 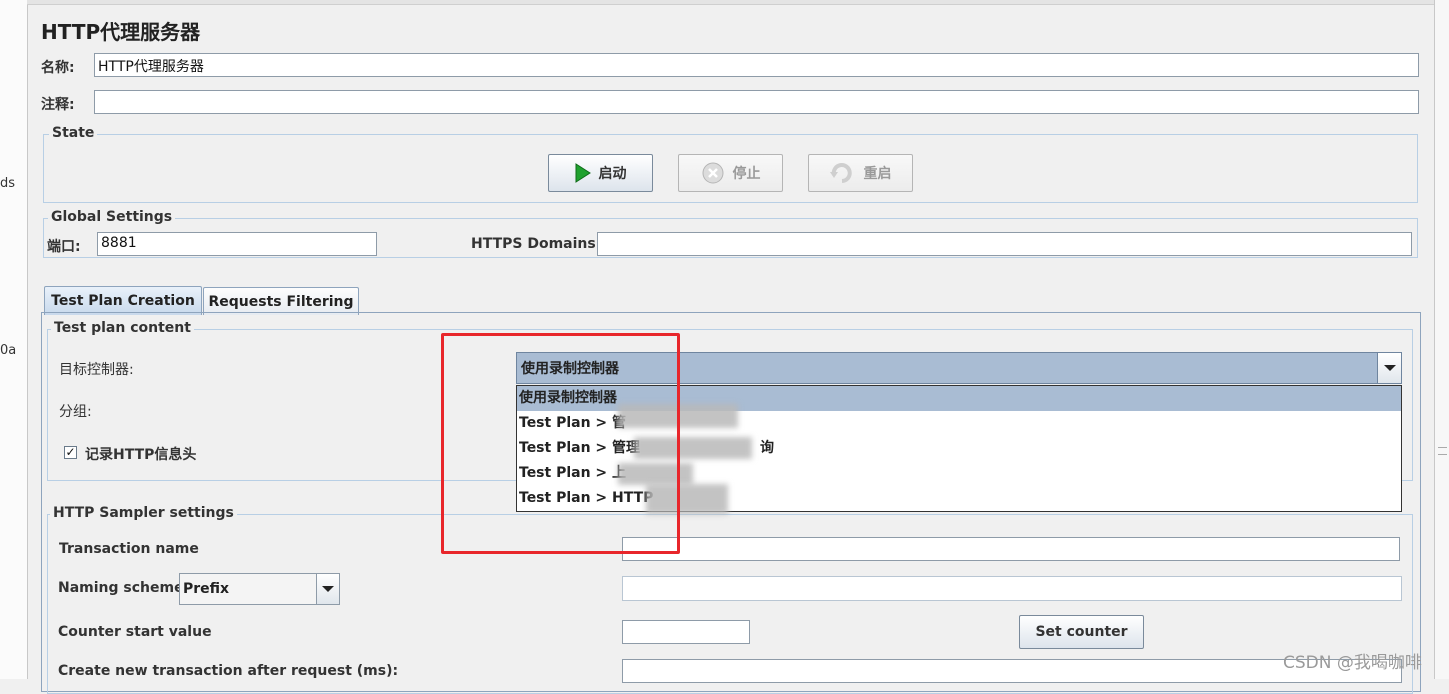 What do you see at coordinates (259, 589) in the screenshot?
I see `naming-scheme-select: Prefix` at bounding box center [259, 589].